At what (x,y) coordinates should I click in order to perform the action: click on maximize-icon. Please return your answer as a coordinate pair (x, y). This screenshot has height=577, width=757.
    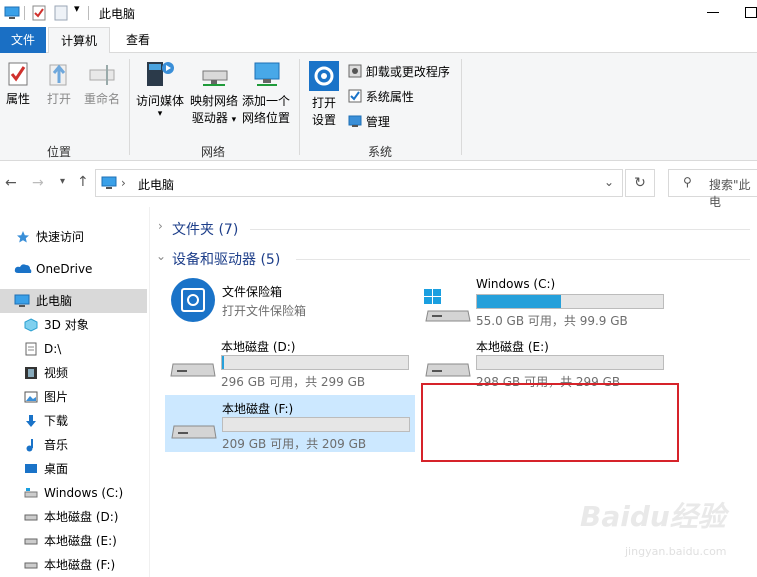
    Looking at the image, I should click on (751, 12).